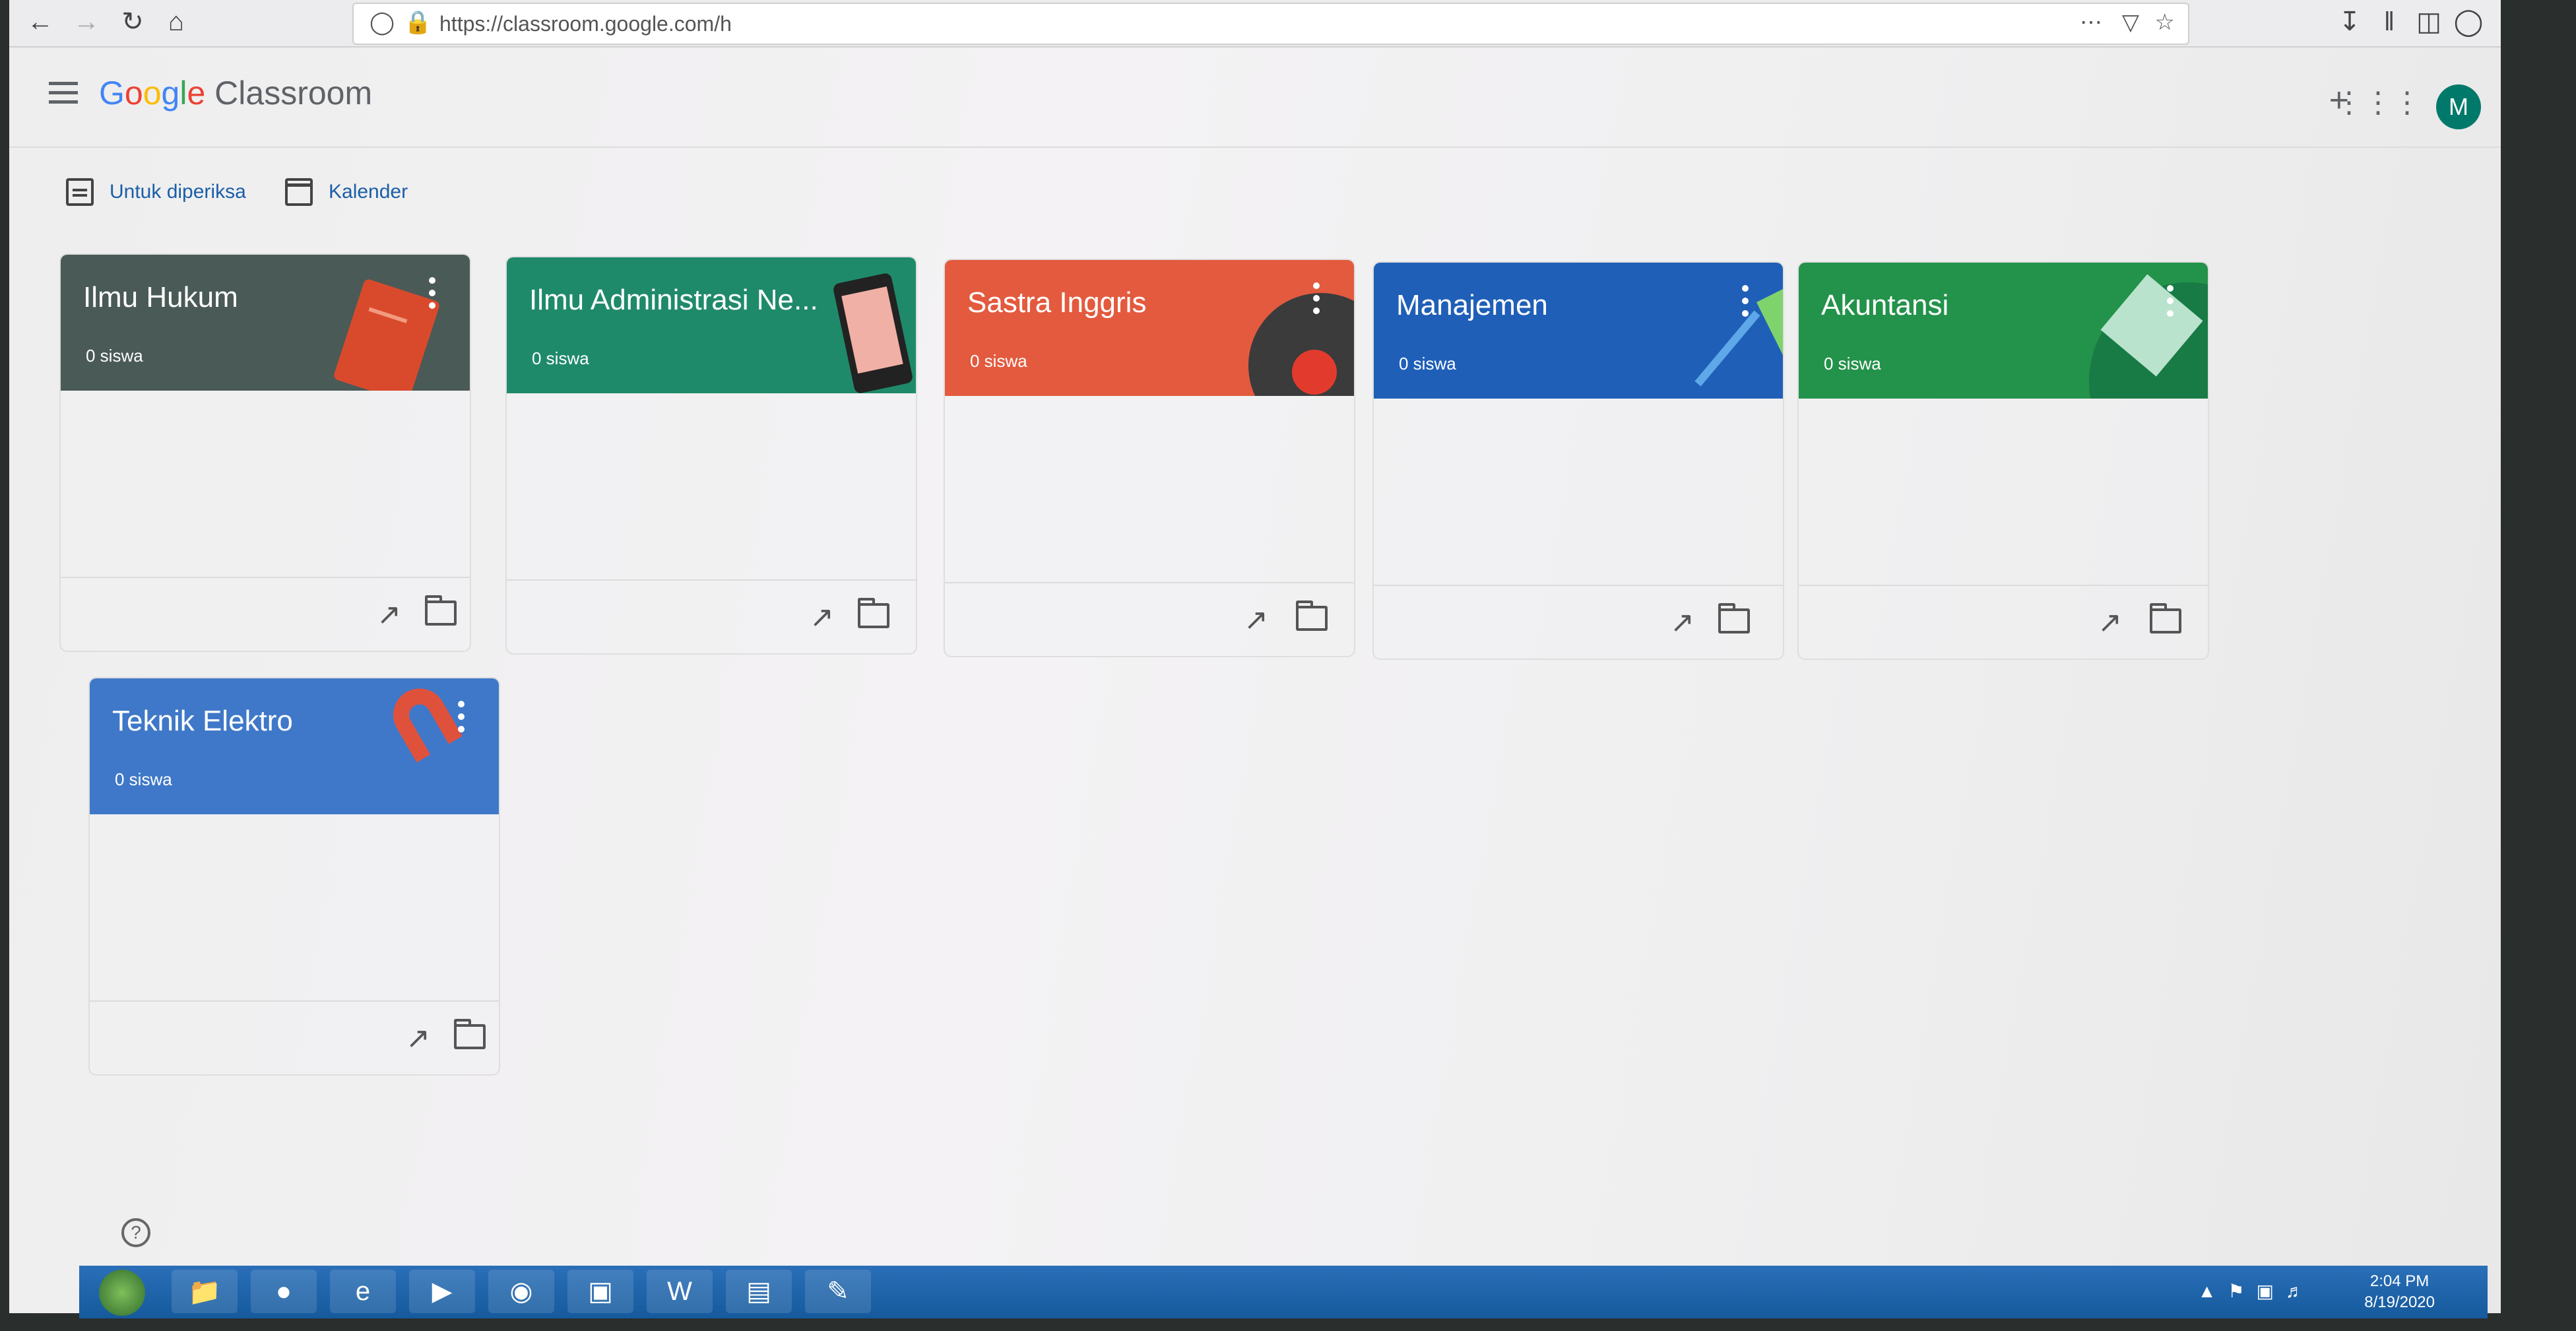 The height and width of the screenshot is (1331, 2576). Describe the element at coordinates (156, 192) in the screenshot. I see `to-review-link: Untuk diperiksa` at that location.